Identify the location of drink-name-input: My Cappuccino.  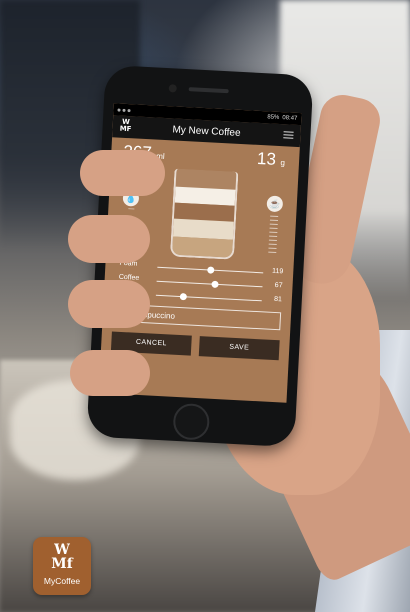
(197, 317).